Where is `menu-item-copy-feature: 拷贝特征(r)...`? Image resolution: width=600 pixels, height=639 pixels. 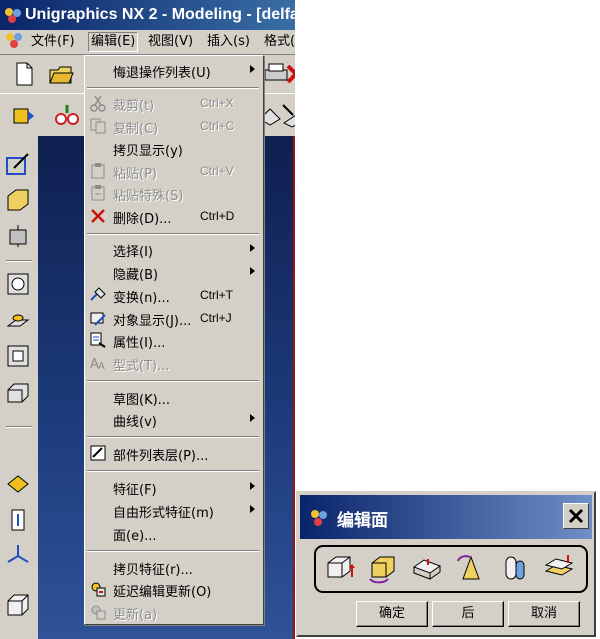
menu-item-copy-feature: 拷贝特征(r)... is located at coordinates (174, 567).